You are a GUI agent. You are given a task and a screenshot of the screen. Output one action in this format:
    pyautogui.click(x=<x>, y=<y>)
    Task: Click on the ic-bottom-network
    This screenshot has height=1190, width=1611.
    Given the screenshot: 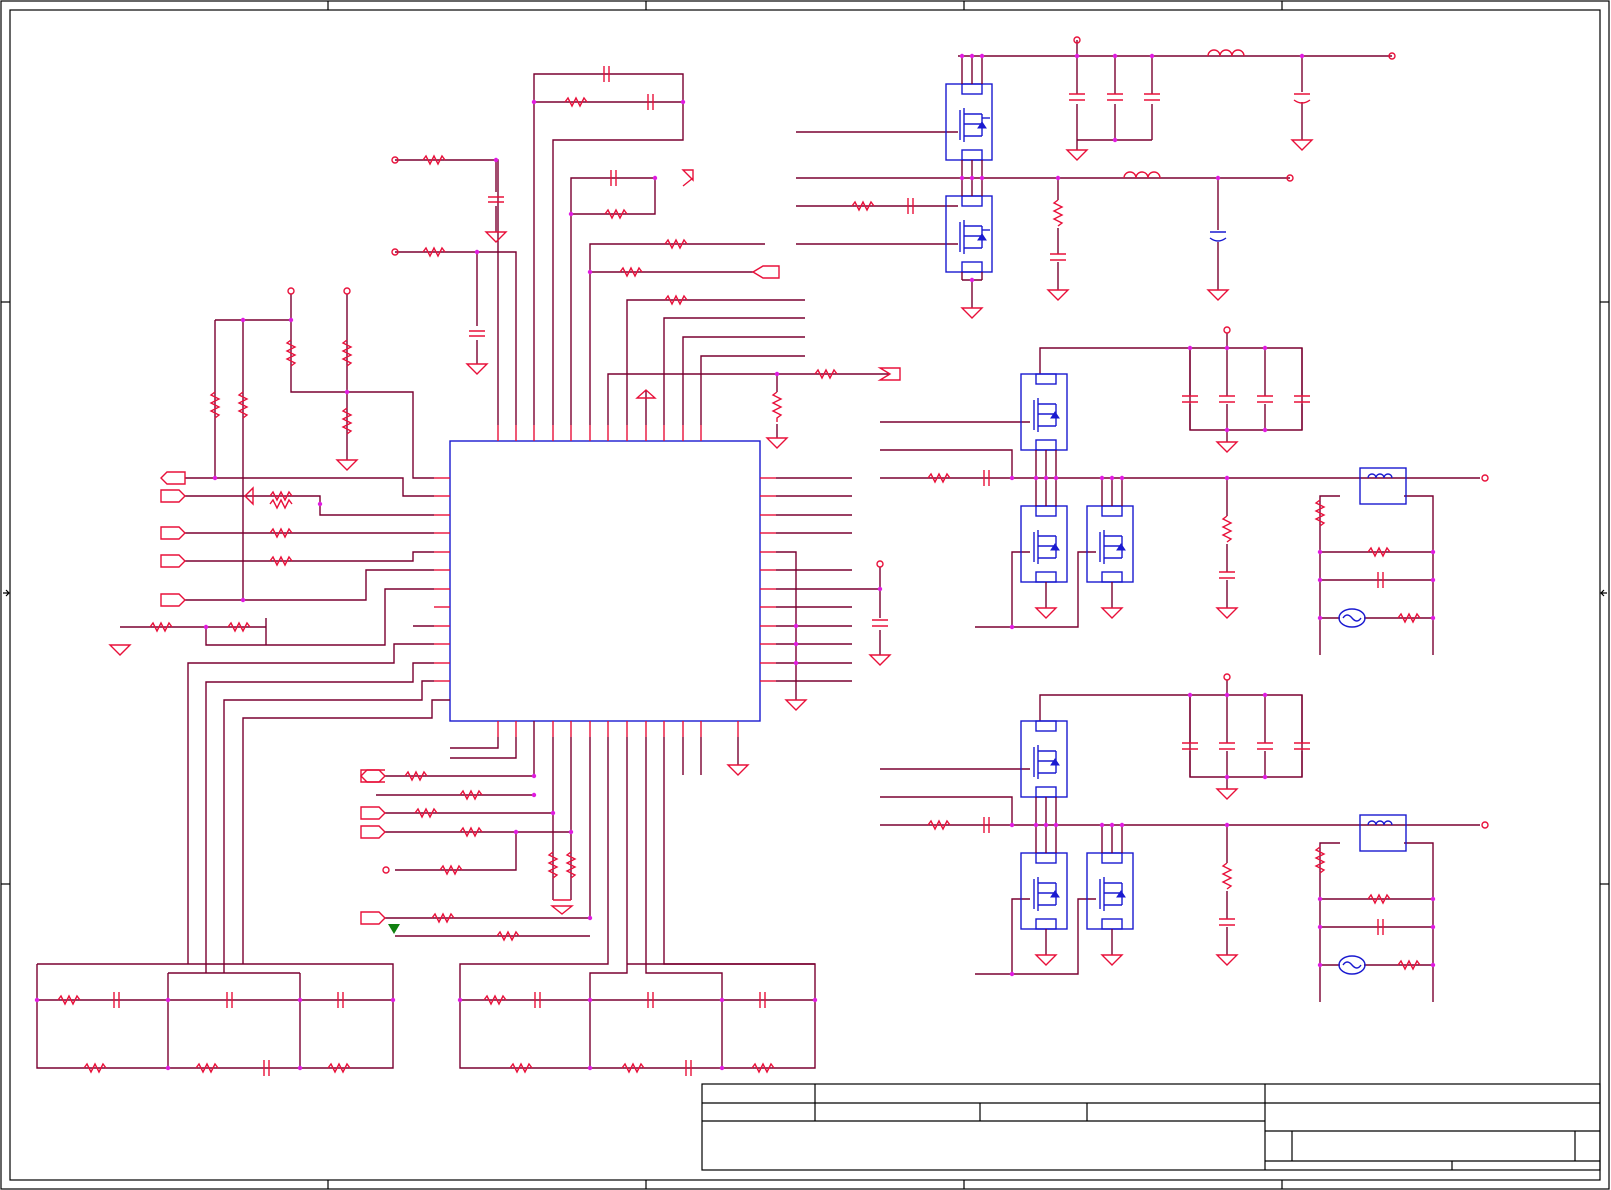 What is the action you would take?
    pyautogui.click(x=589, y=898)
    